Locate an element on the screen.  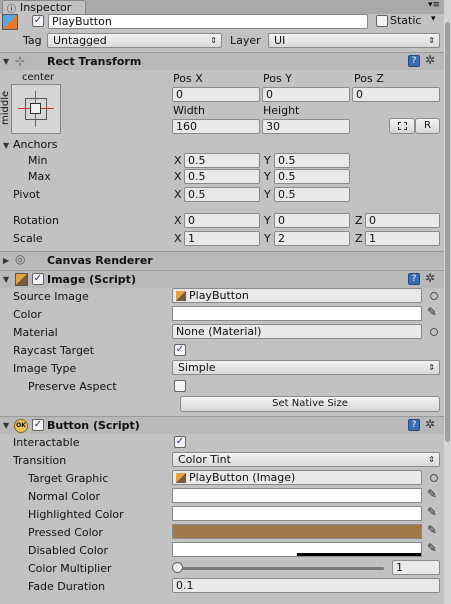
image-type-dropdown: Simple ⇕ is located at coordinates (306, 367).